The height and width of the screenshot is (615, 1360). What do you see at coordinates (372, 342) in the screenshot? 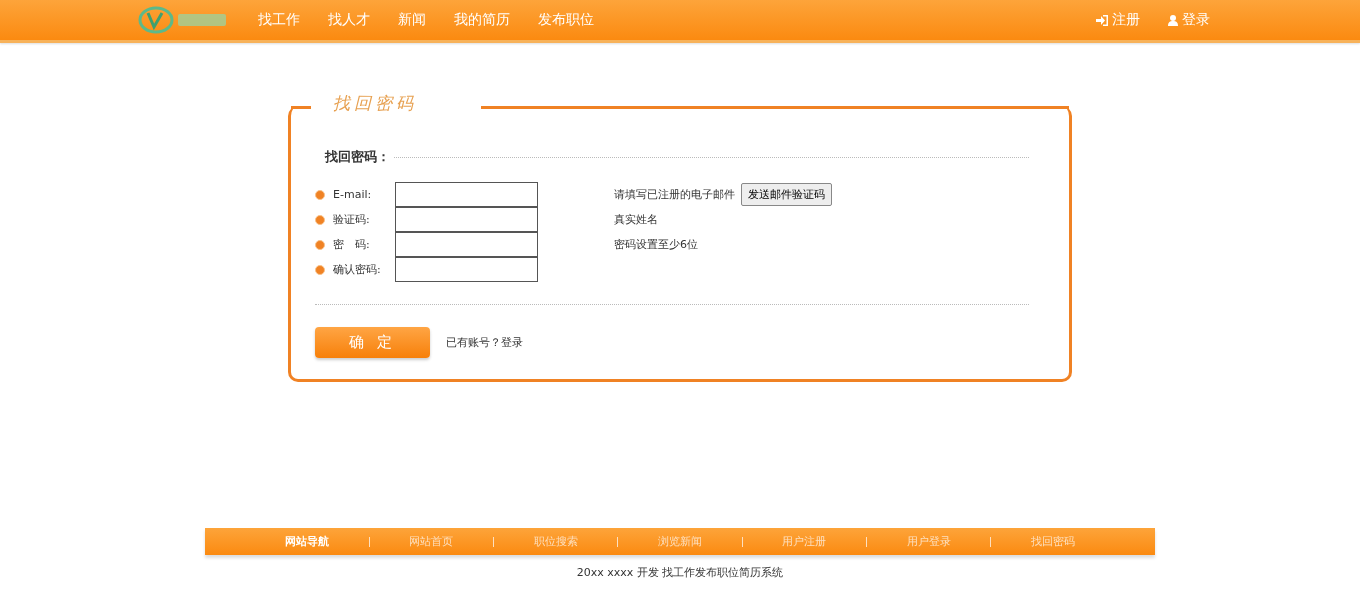
I see `submit-button: 确 定` at bounding box center [372, 342].